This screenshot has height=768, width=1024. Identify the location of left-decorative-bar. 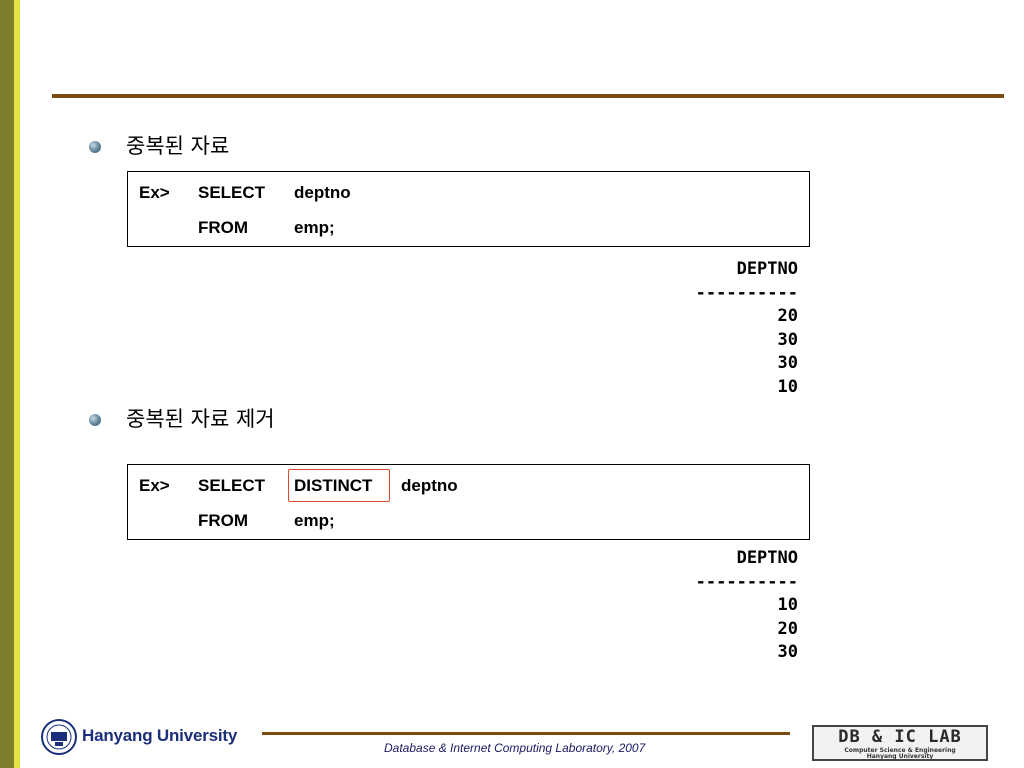
(7, 384).